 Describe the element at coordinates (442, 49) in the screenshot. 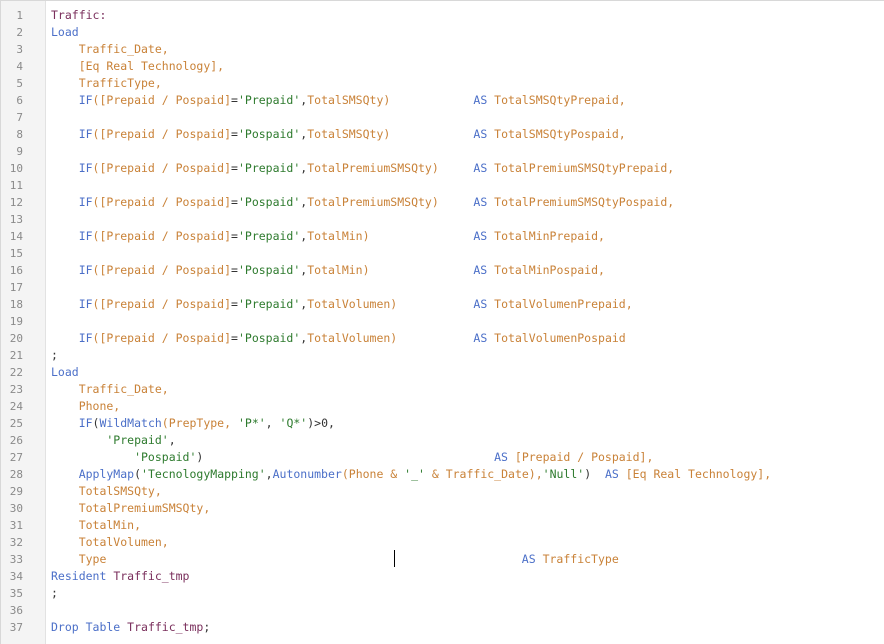

I see `code-line: 3 Traffic_Date,` at that location.